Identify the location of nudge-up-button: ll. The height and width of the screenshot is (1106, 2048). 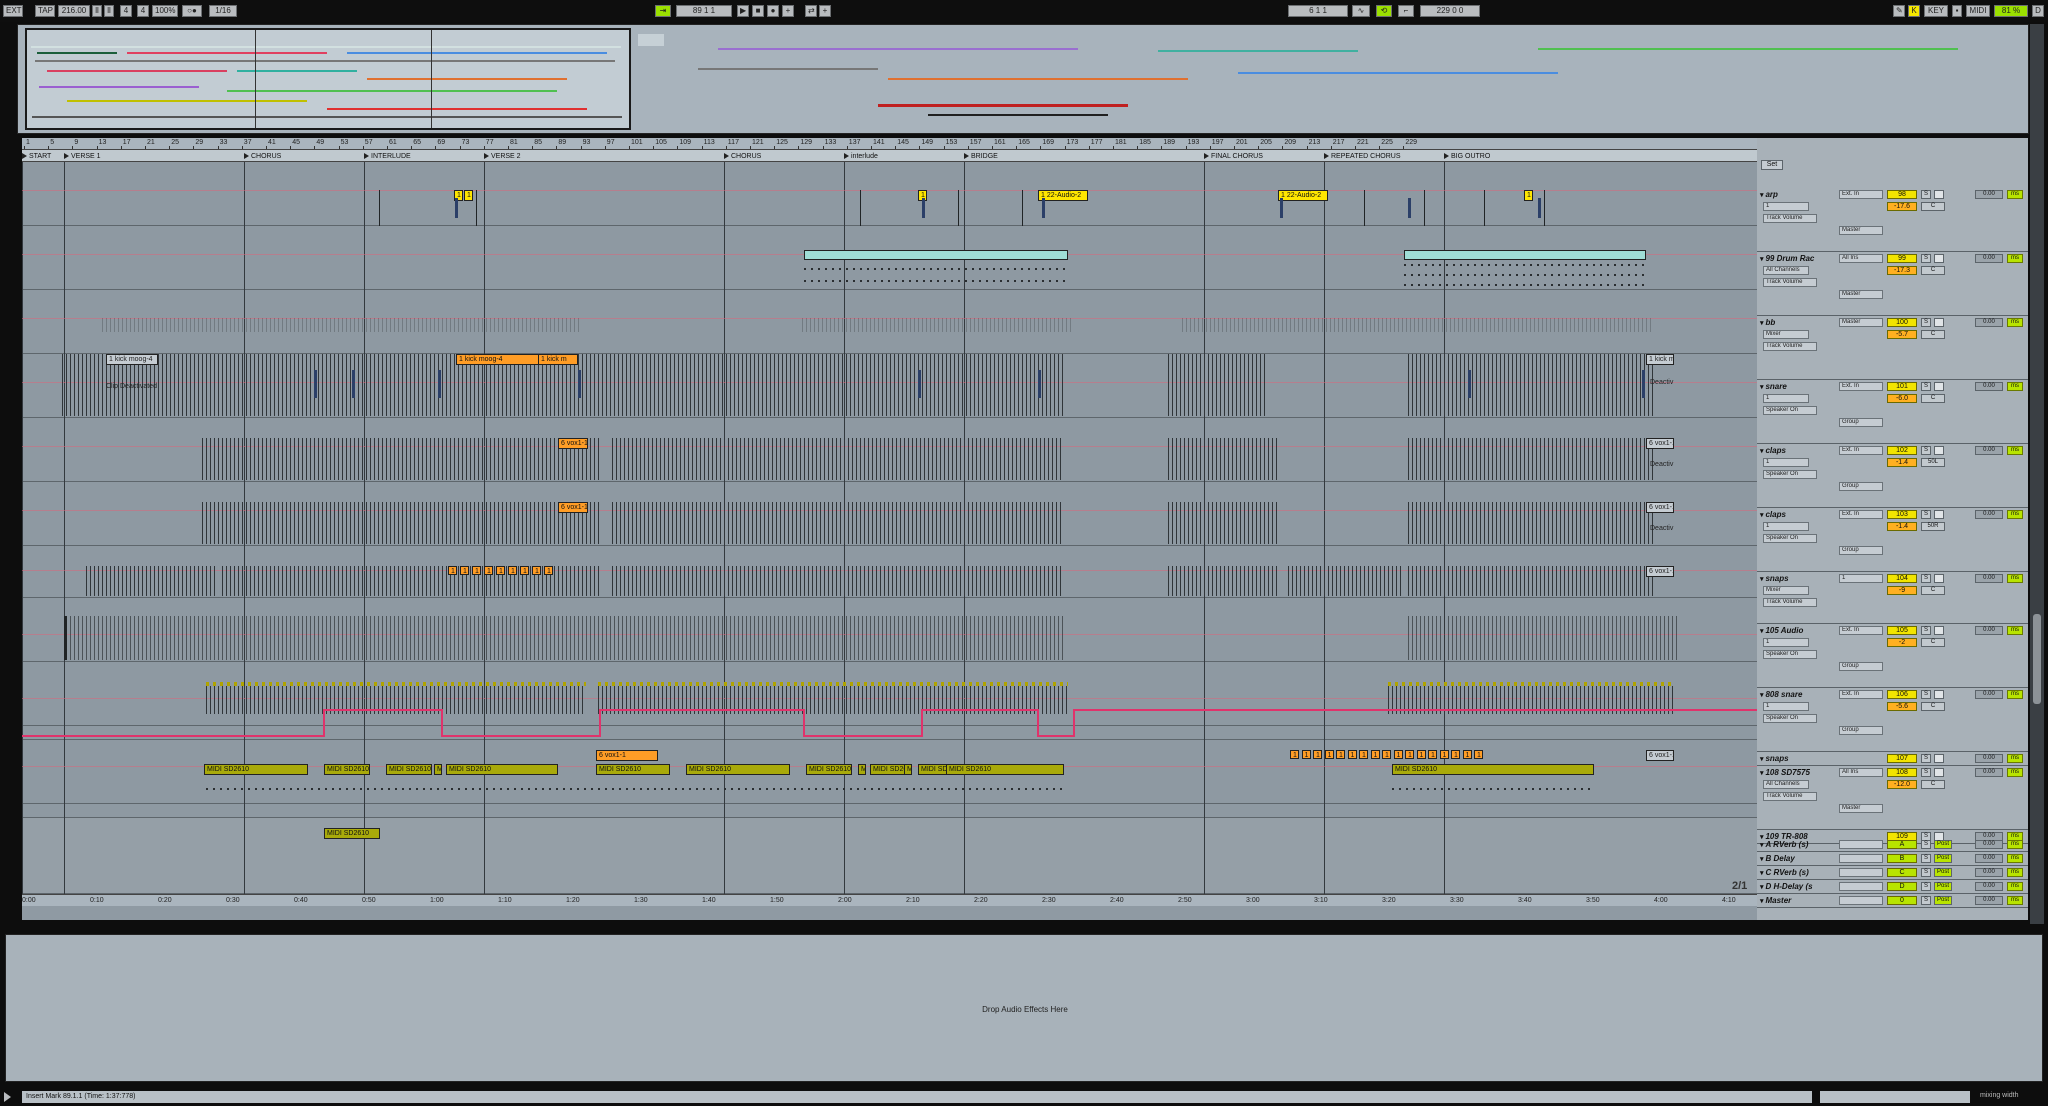
(109, 11).